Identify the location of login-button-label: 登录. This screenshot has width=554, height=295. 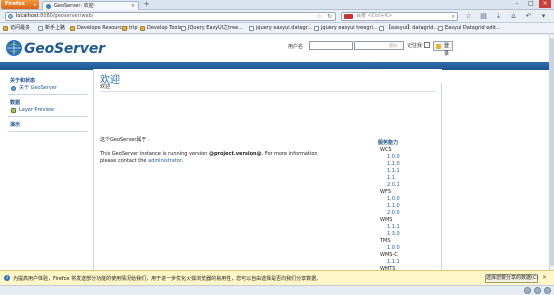
(447, 50).